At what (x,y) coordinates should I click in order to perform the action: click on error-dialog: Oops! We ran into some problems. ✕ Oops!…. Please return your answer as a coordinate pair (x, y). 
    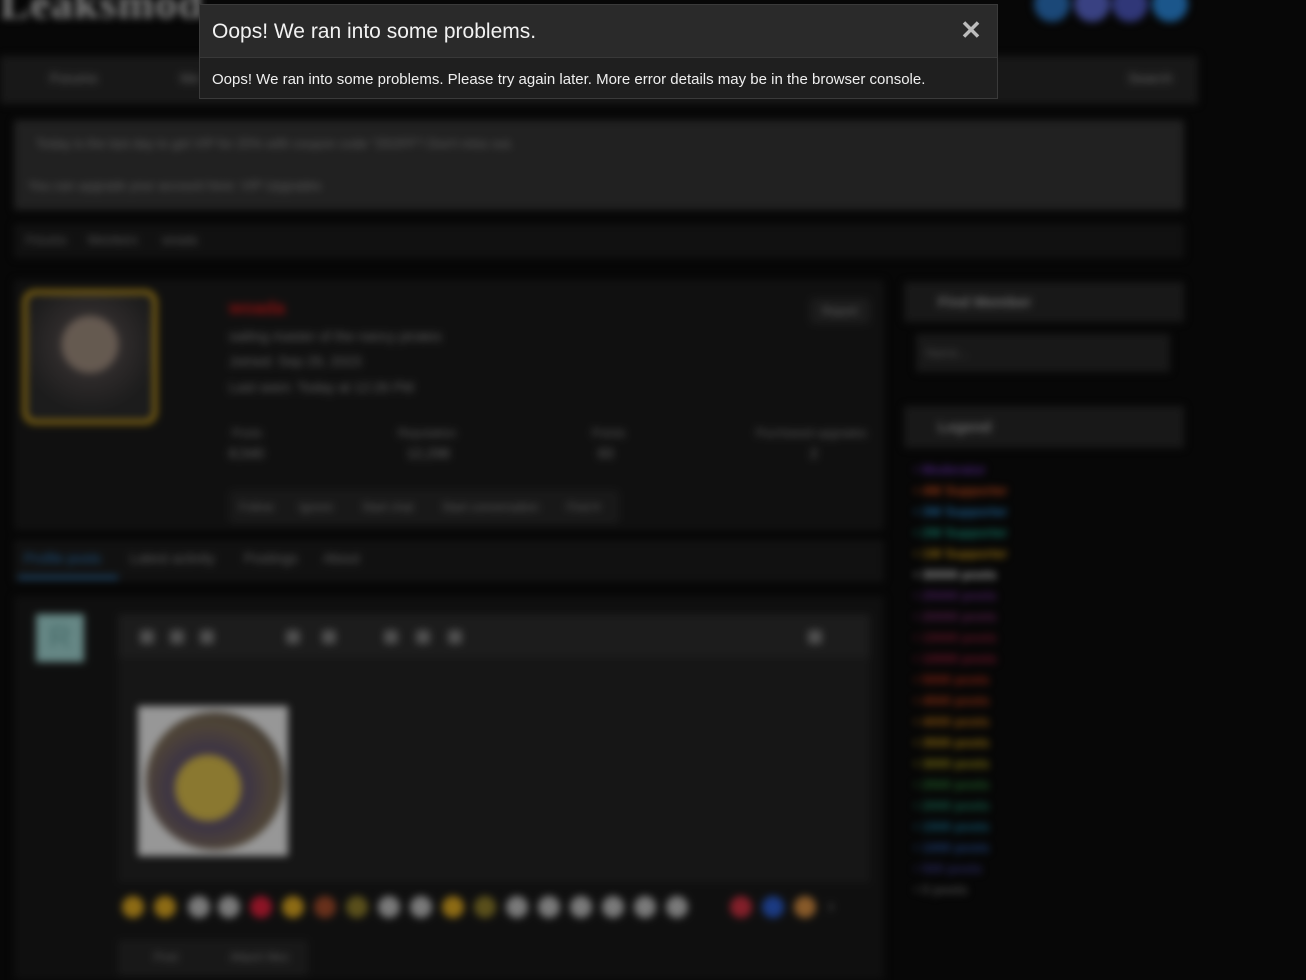
    Looking at the image, I should click on (598, 51).